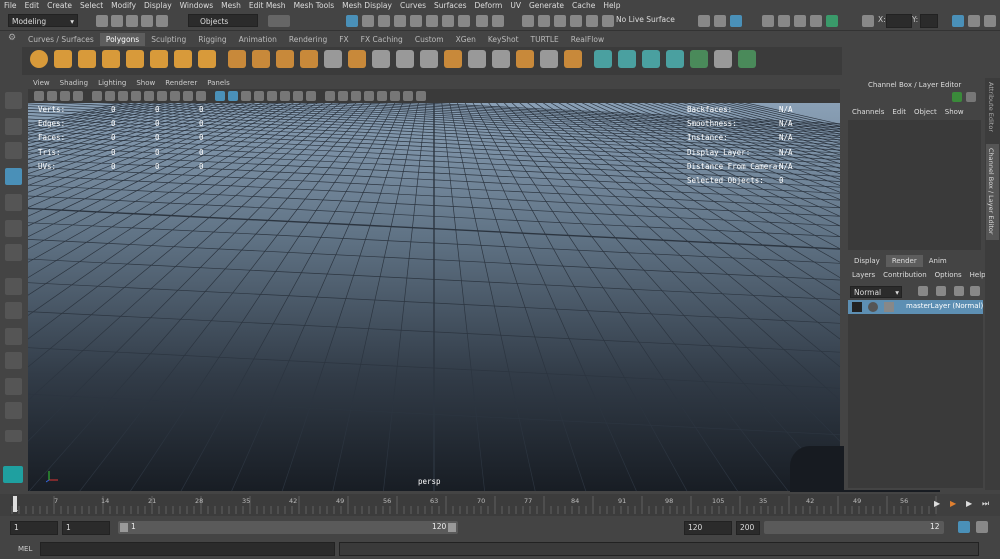 Image resolution: width=1000 pixels, height=559 pixels. What do you see at coordinates (308, 39) in the screenshot?
I see `shelf-tab-rendering: Rendering` at bounding box center [308, 39].